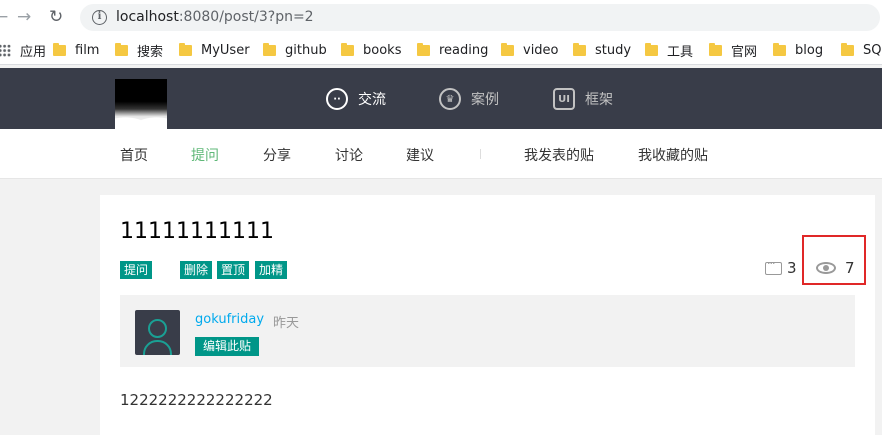 This screenshot has height=435, width=882. What do you see at coordinates (286, 323) in the screenshot?
I see `post-time: 昨天` at bounding box center [286, 323].